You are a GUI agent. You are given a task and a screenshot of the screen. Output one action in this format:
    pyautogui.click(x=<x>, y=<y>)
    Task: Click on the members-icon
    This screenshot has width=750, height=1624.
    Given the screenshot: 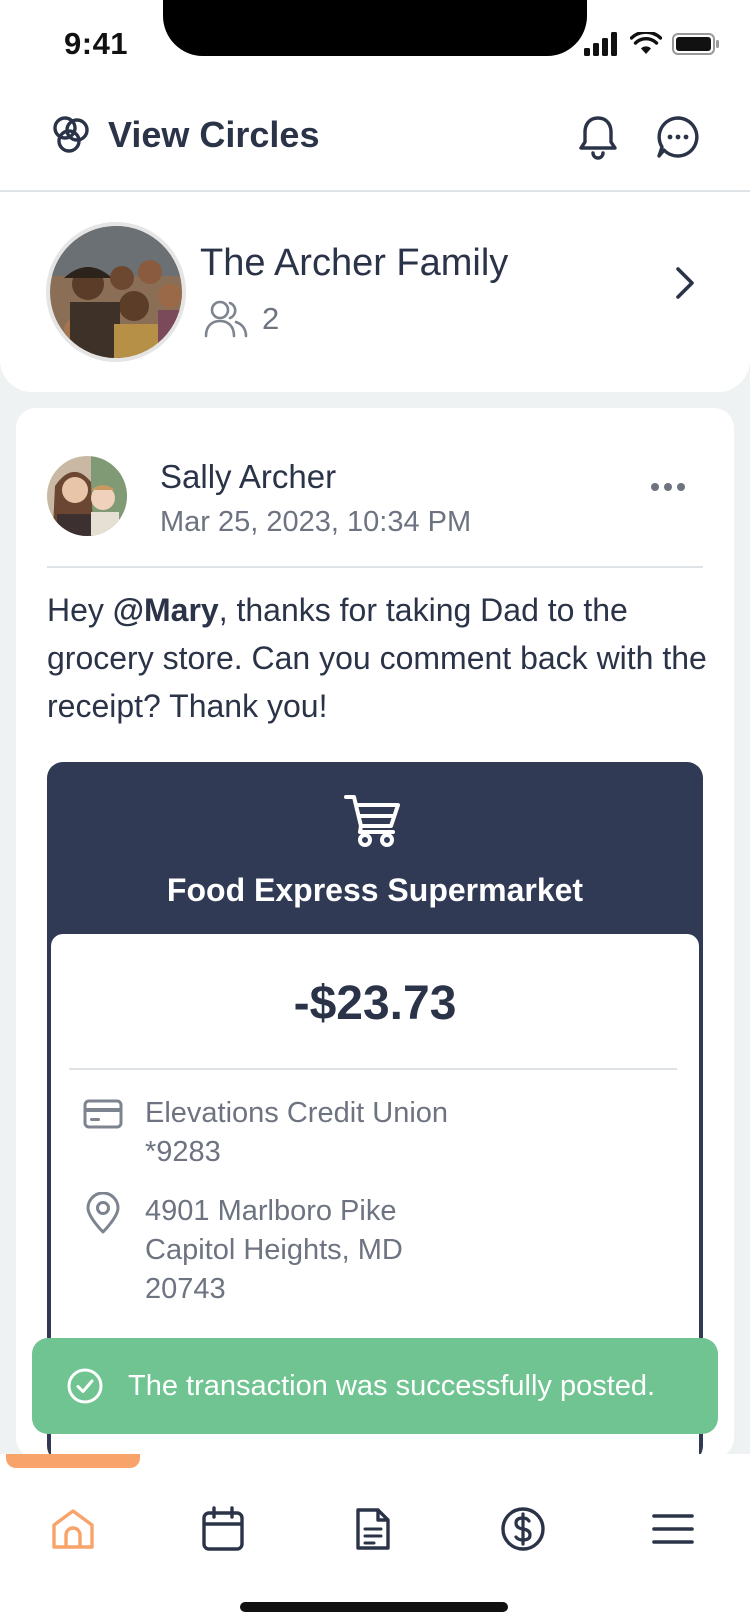 What is the action you would take?
    pyautogui.click(x=226, y=319)
    